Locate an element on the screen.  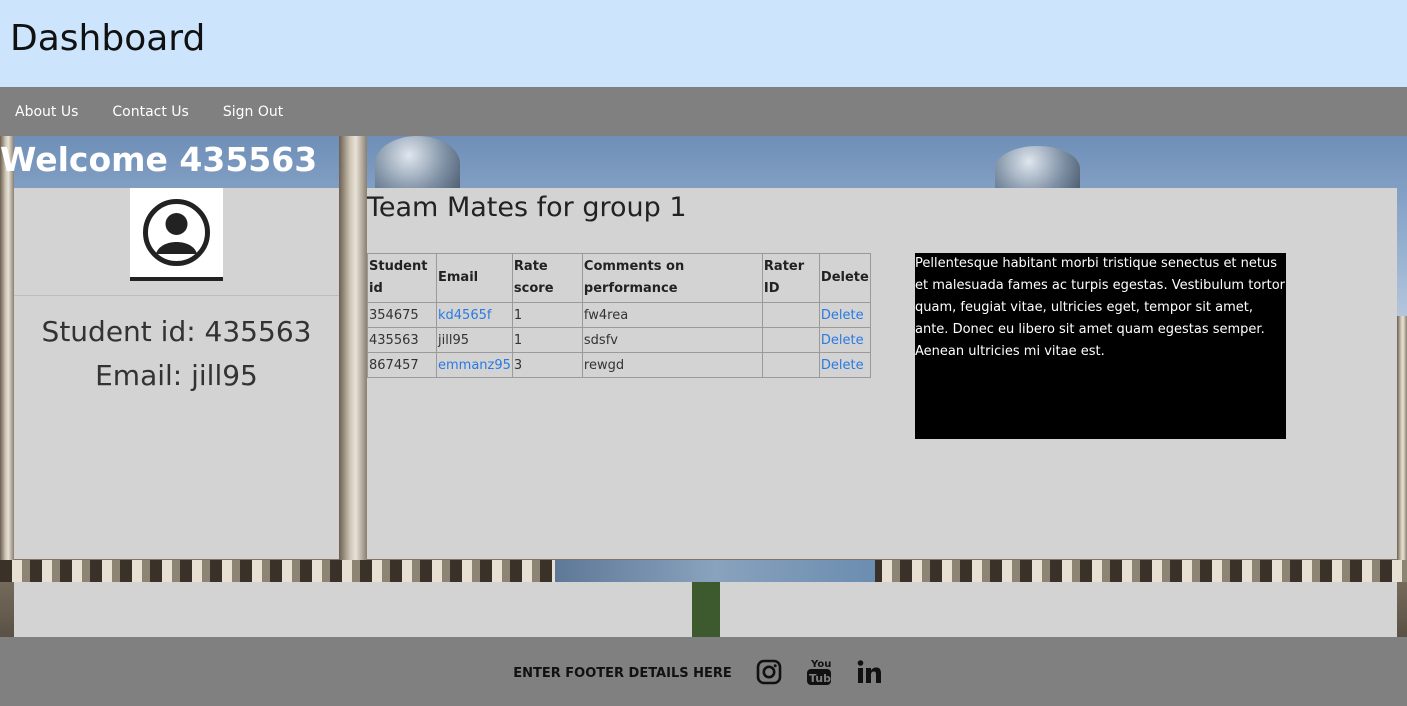
divider is located at coordinates (176, 295).